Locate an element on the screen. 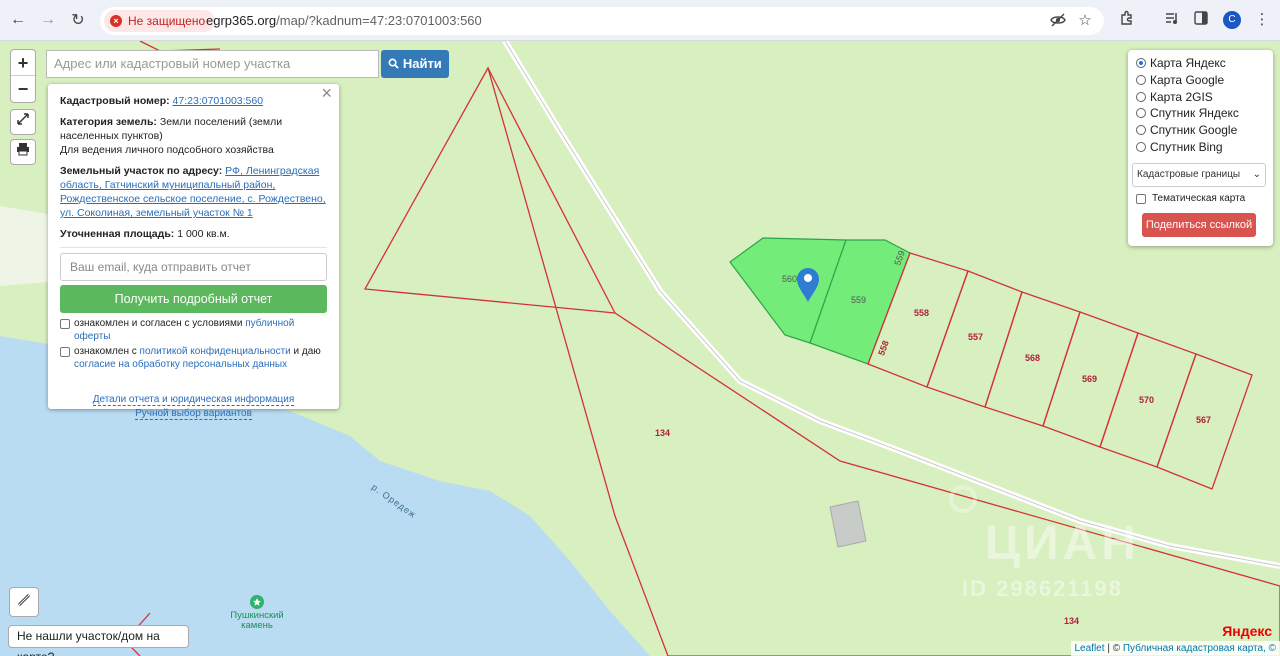  warning-icon: × is located at coordinates (116, 21).